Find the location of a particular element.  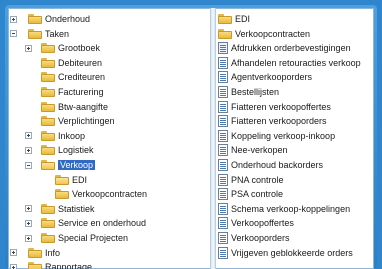

tree-item: Statistiek is located at coordinates (68, 209).